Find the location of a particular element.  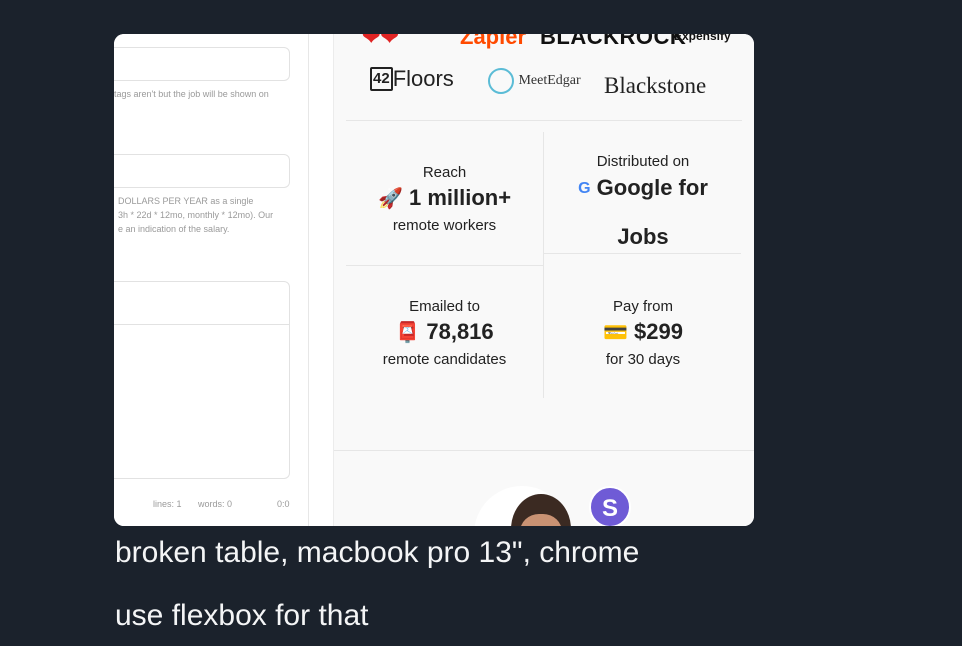

emailed-value: 📮 78,816 is located at coordinates (444, 332).